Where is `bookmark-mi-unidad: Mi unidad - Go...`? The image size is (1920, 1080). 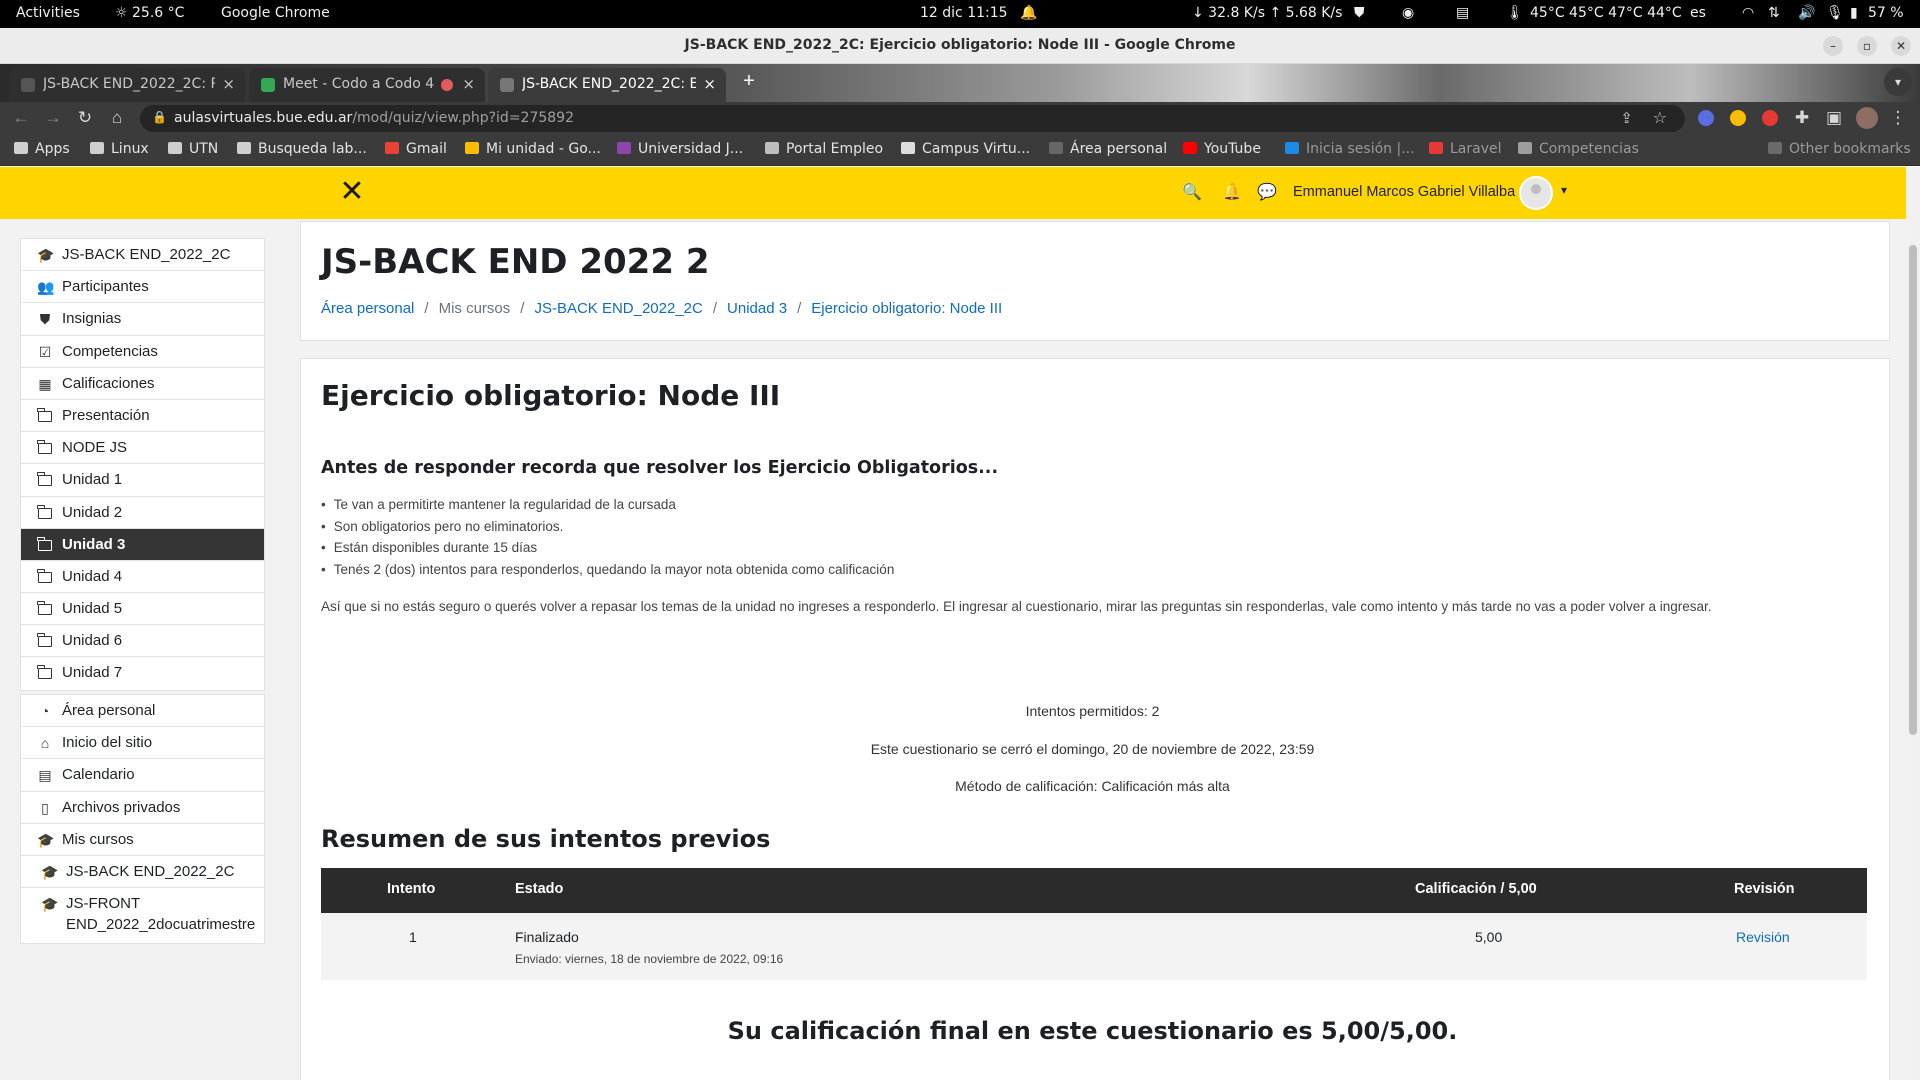 bookmark-mi-unidad: Mi unidad - Go... is located at coordinates (533, 149).